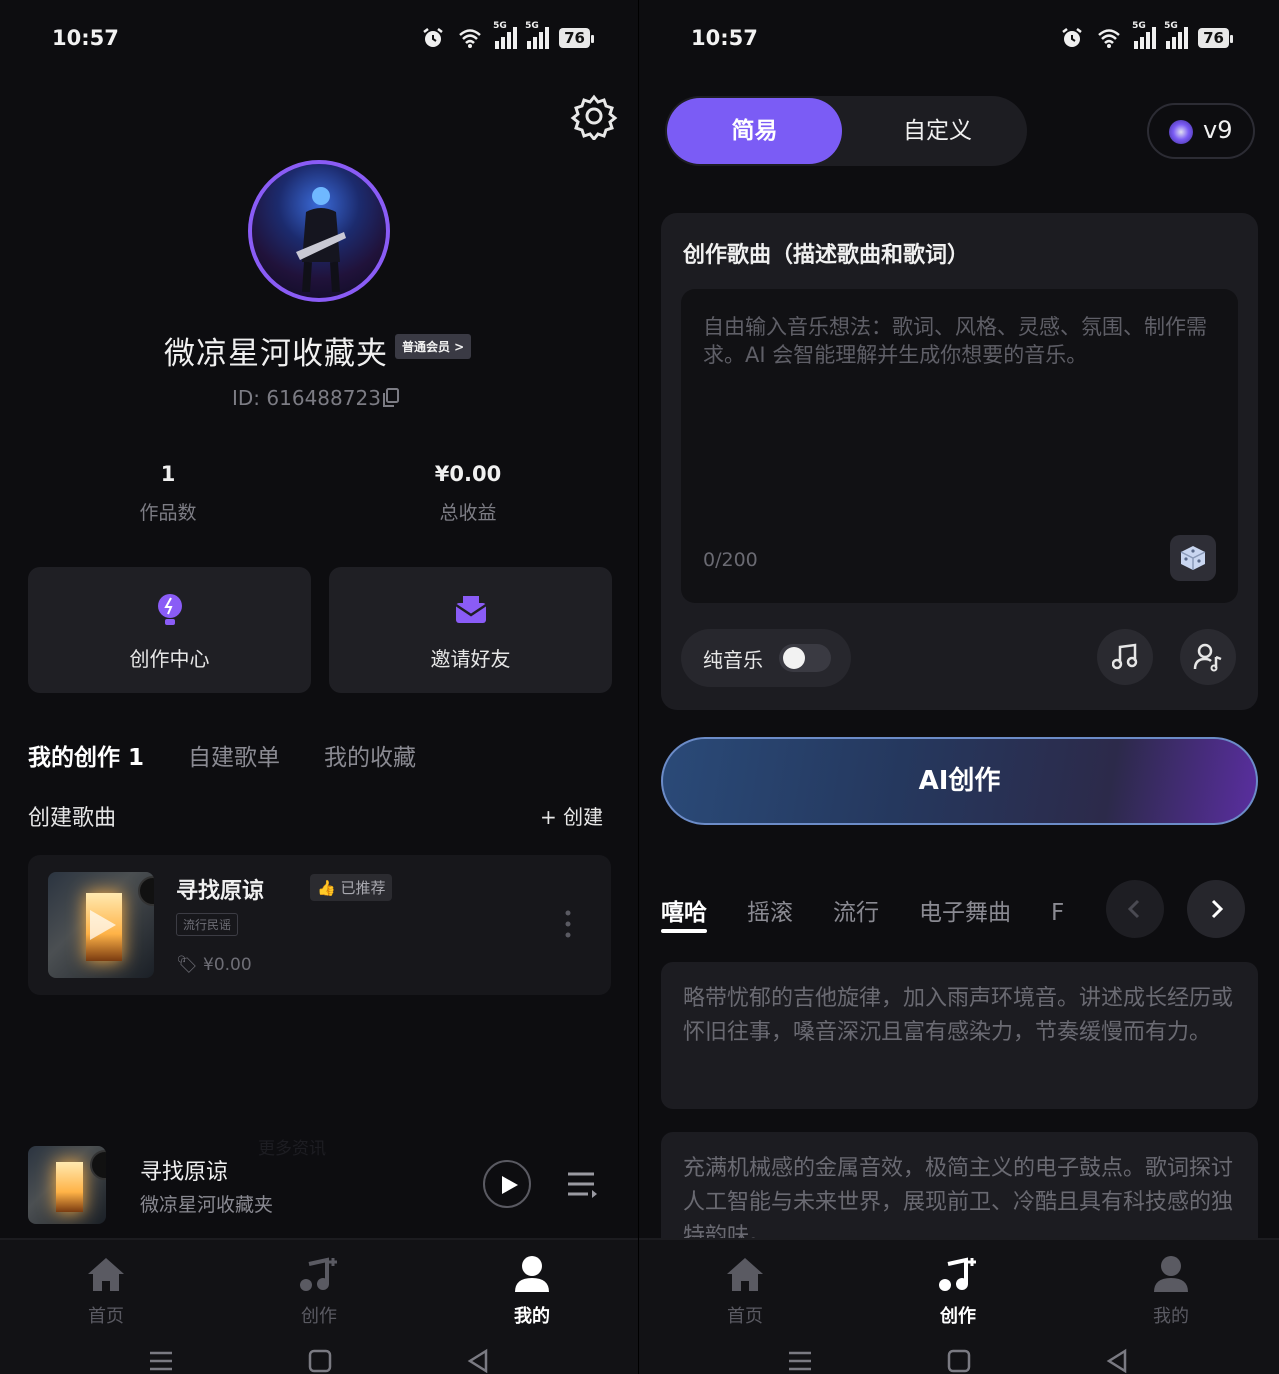  I want to click on char-count: 0/200, so click(730, 560).